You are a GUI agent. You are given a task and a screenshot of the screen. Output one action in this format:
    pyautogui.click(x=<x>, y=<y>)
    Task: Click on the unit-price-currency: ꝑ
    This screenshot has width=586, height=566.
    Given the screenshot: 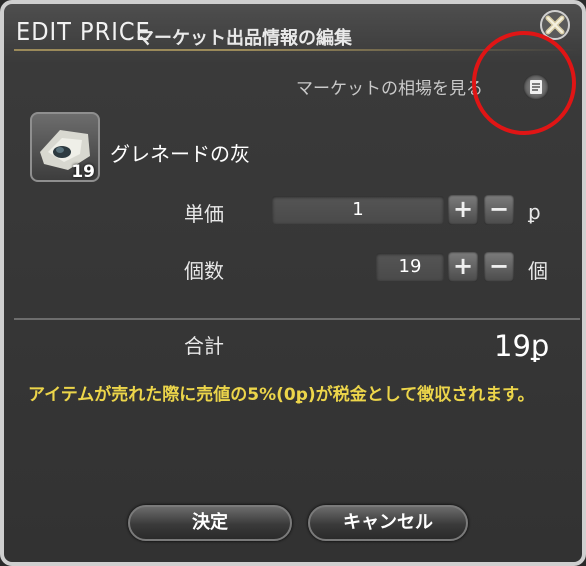 What is the action you would take?
    pyautogui.click(x=534, y=212)
    